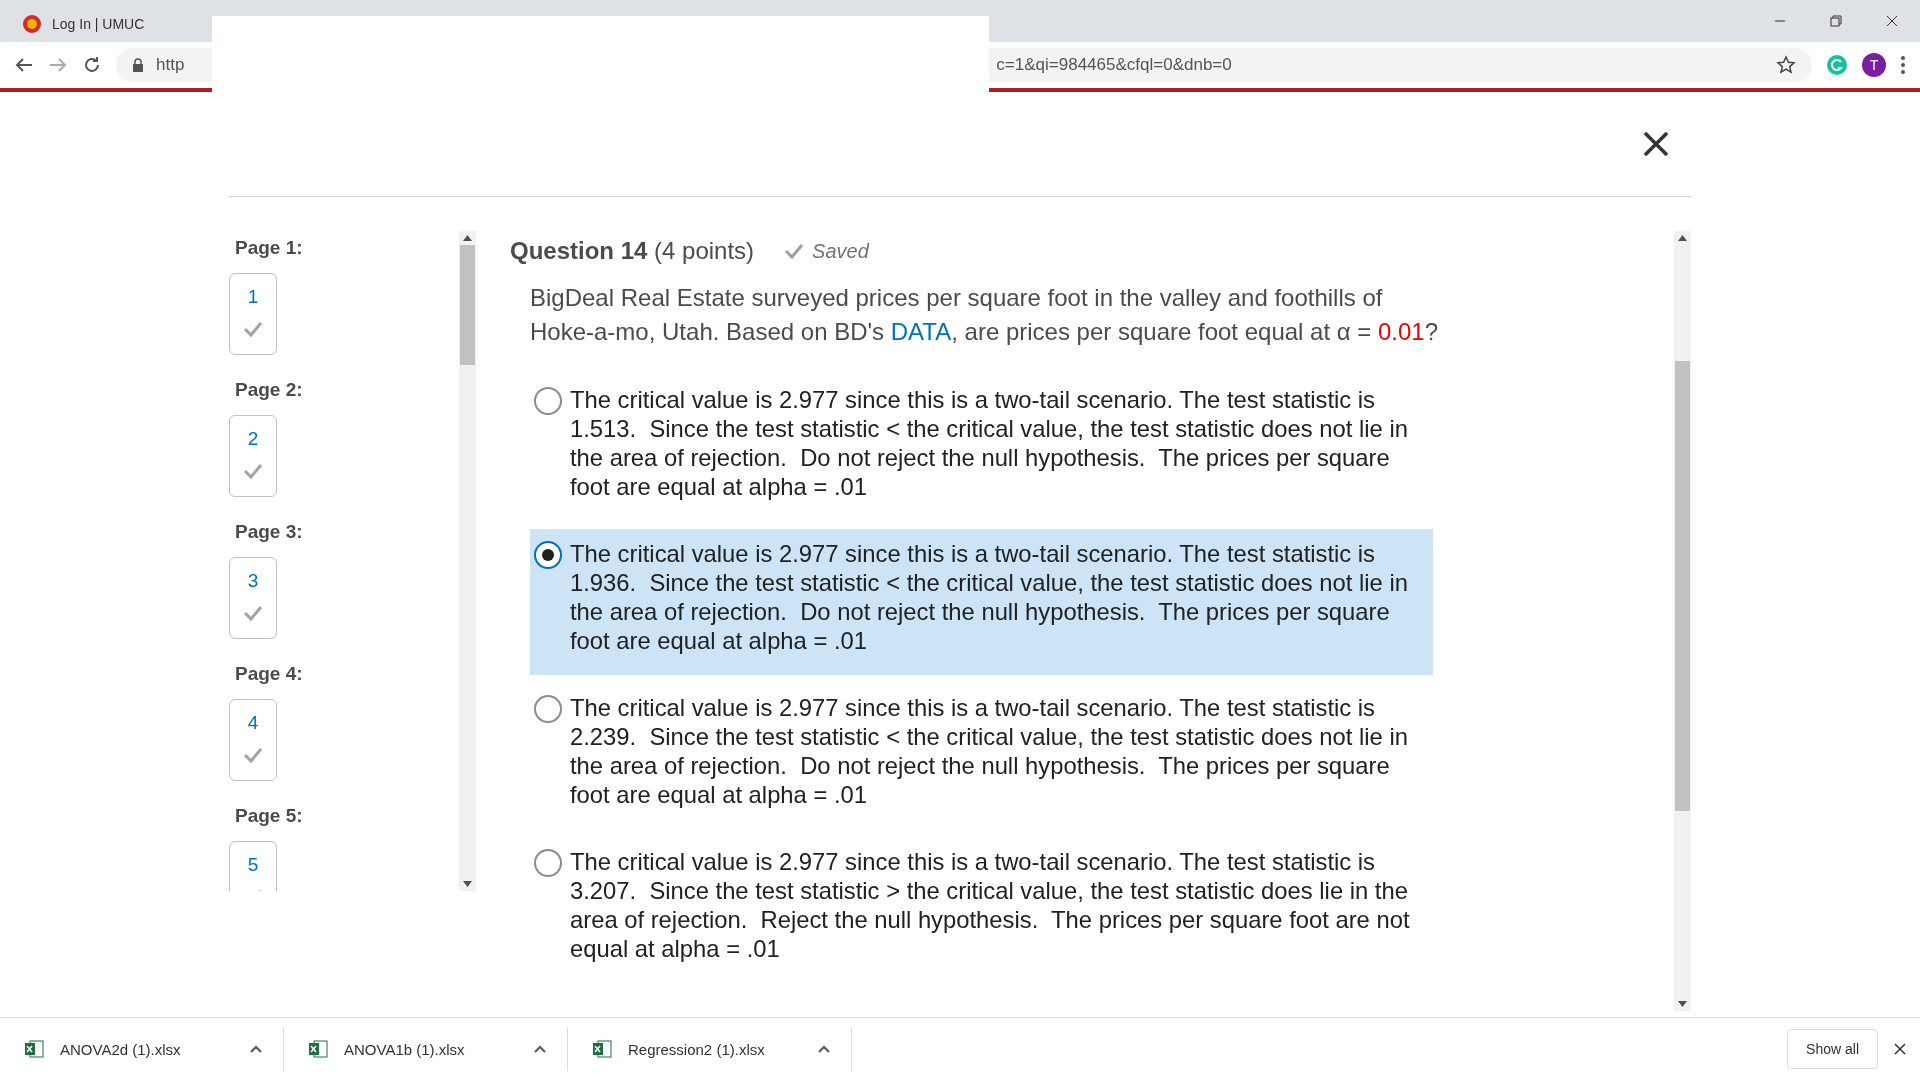 This screenshot has height=1080, width=1920. Describe the element at coordinates (714, 1049) in the screenshot. I see `download-item: Regression2 (1).xlsx` at that location.